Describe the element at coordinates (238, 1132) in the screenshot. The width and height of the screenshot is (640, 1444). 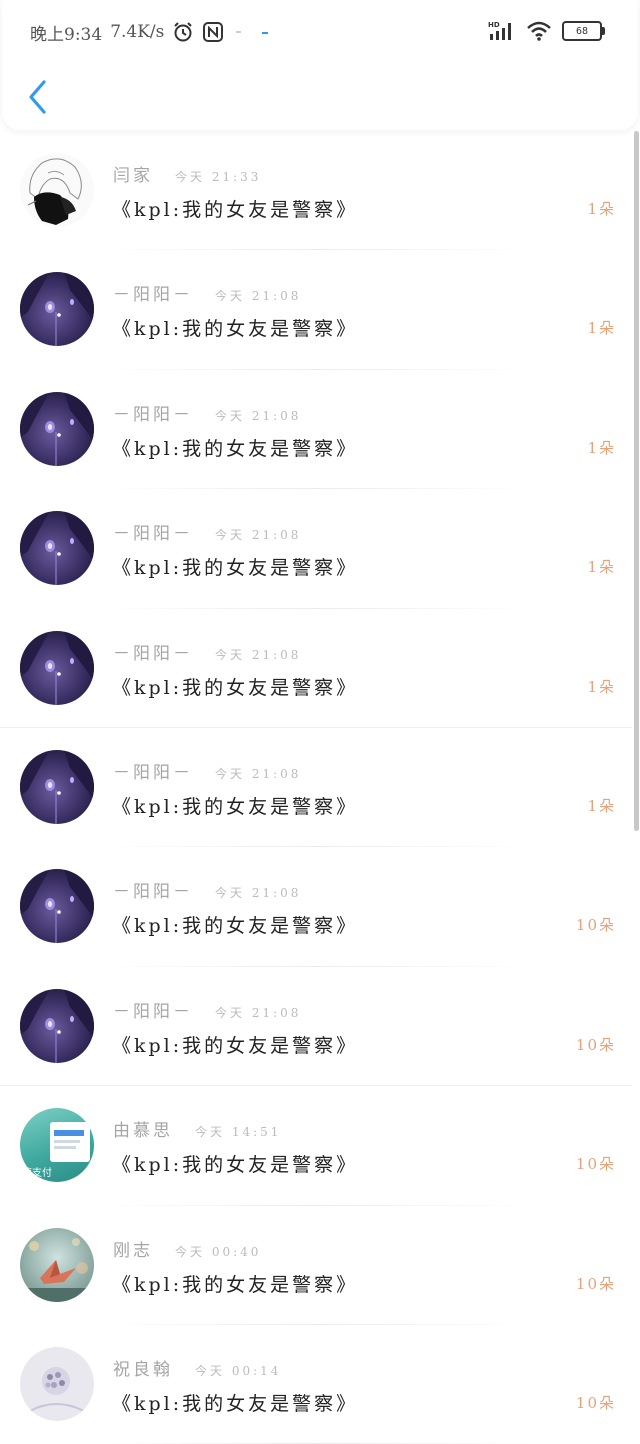
I see `gift-time: 今天 14:51` at that location.